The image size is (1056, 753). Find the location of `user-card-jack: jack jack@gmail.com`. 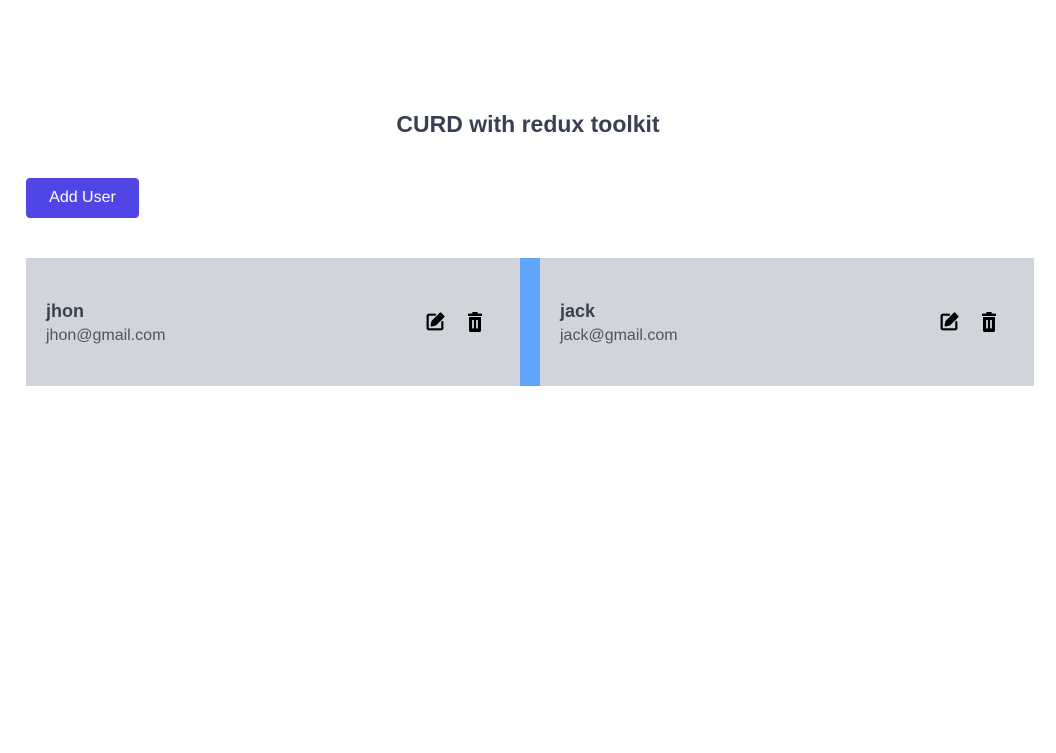

user-card-jack: jack jack@gmail.com is located at coordinates (787, 322).